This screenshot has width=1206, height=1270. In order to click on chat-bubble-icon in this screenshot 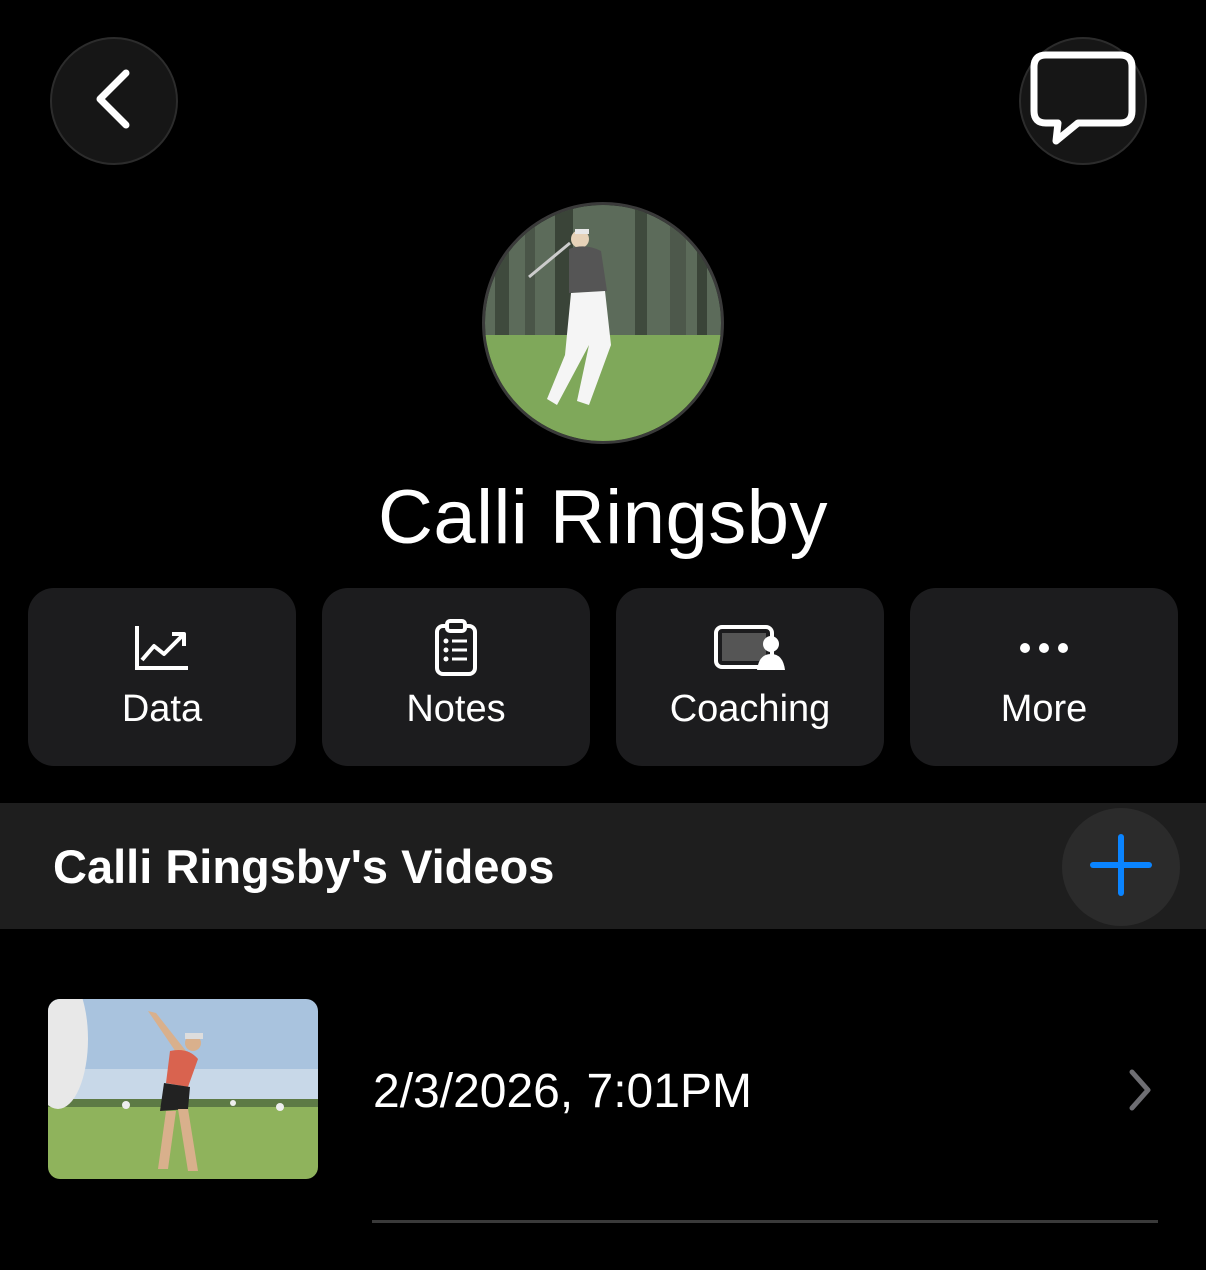, I will do `click(1083, 101)`.